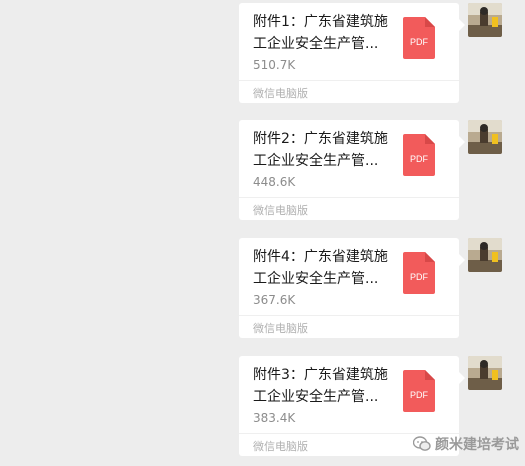  I want to click on message-row: 附件1：广东省建筑施工企业安全生产管... 510.7K PDF 微信电脑版, so click(381, 55).